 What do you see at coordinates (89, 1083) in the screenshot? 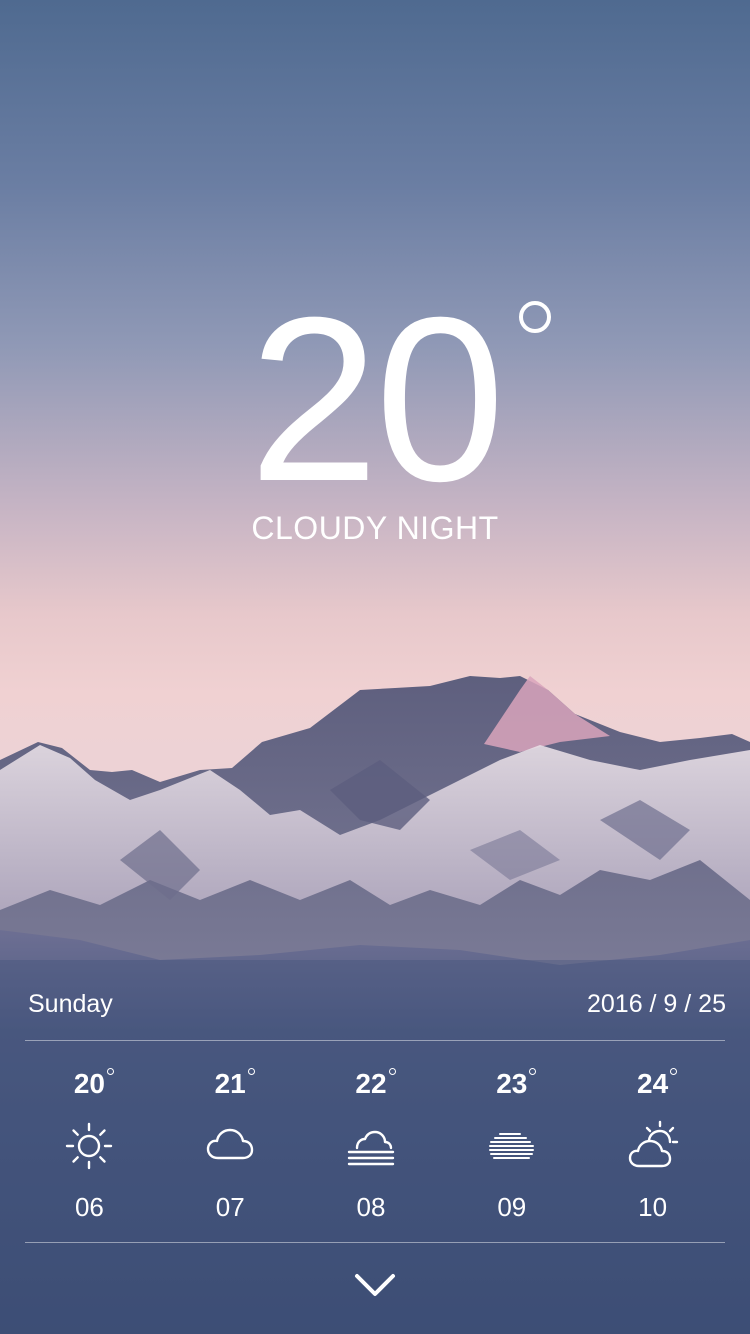
I see `forecast-temperature: 20` at bounding box center [89, 1083].